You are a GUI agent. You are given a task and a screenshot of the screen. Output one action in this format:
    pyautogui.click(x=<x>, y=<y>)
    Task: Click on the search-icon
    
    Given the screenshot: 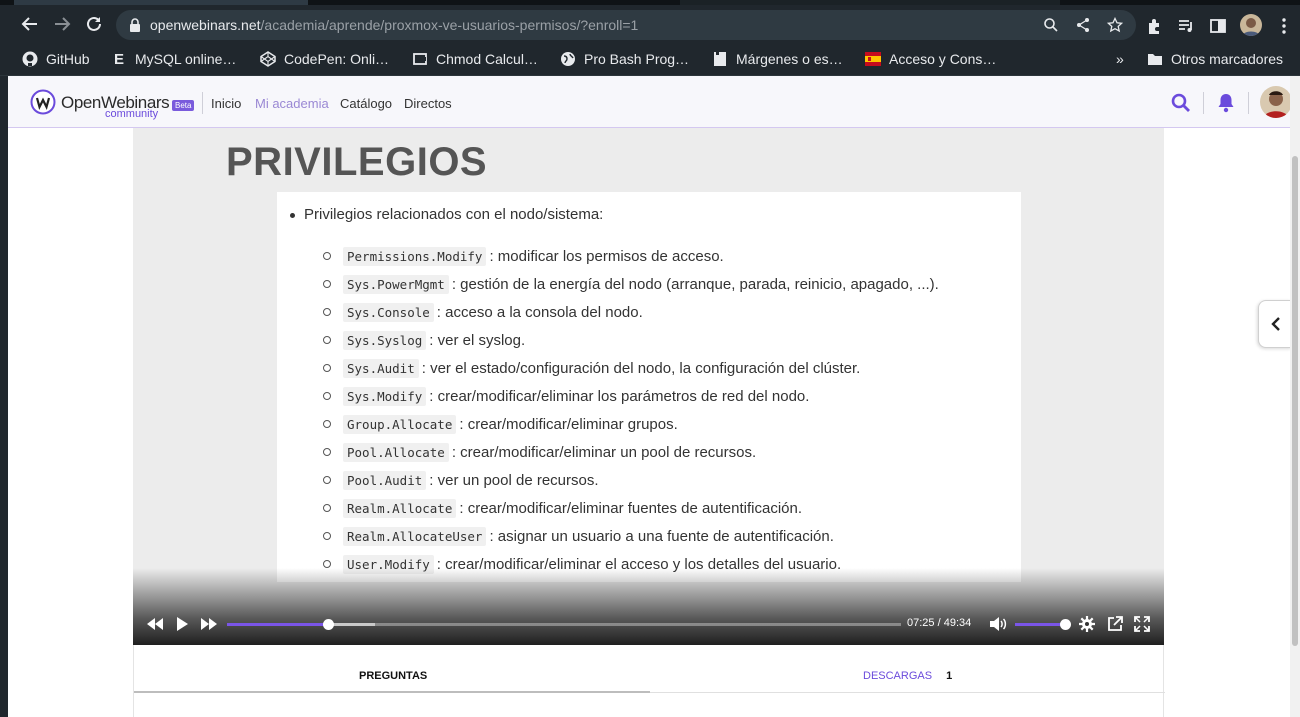 What is the action you would take?
    pyautogui.click(x=1181, y=103)
    